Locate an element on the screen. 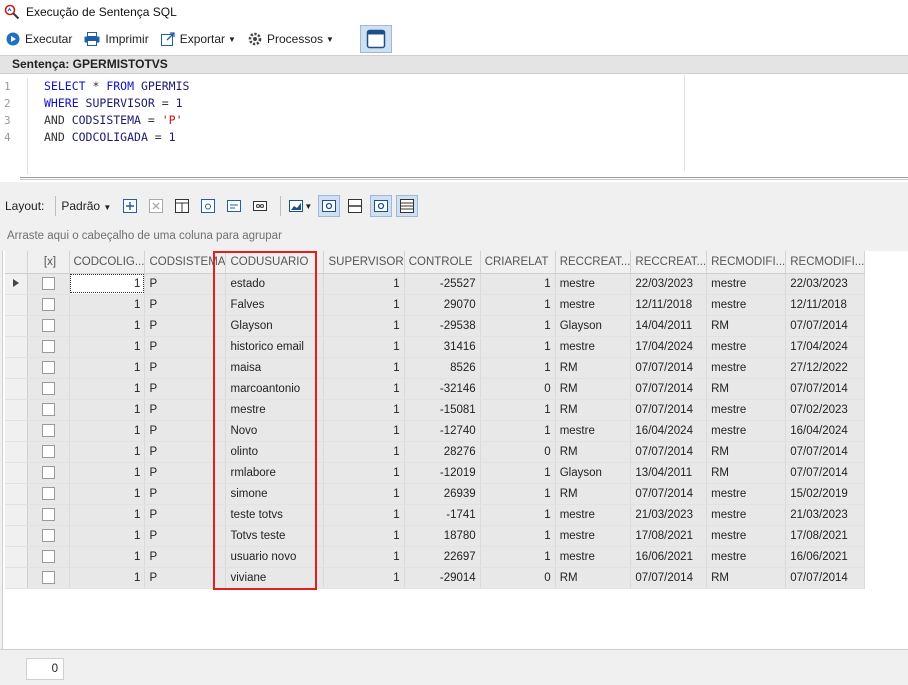 The height and width of the screenshot is (685, 908). table-cell: -12019 is located at coordinates (442, 473).